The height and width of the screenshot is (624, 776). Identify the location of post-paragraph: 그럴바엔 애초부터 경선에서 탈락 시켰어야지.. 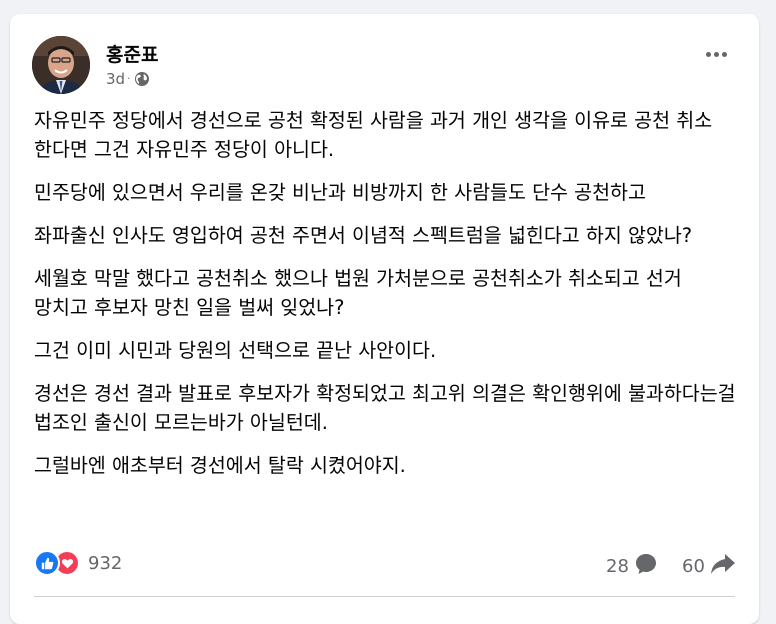
(220, 465).